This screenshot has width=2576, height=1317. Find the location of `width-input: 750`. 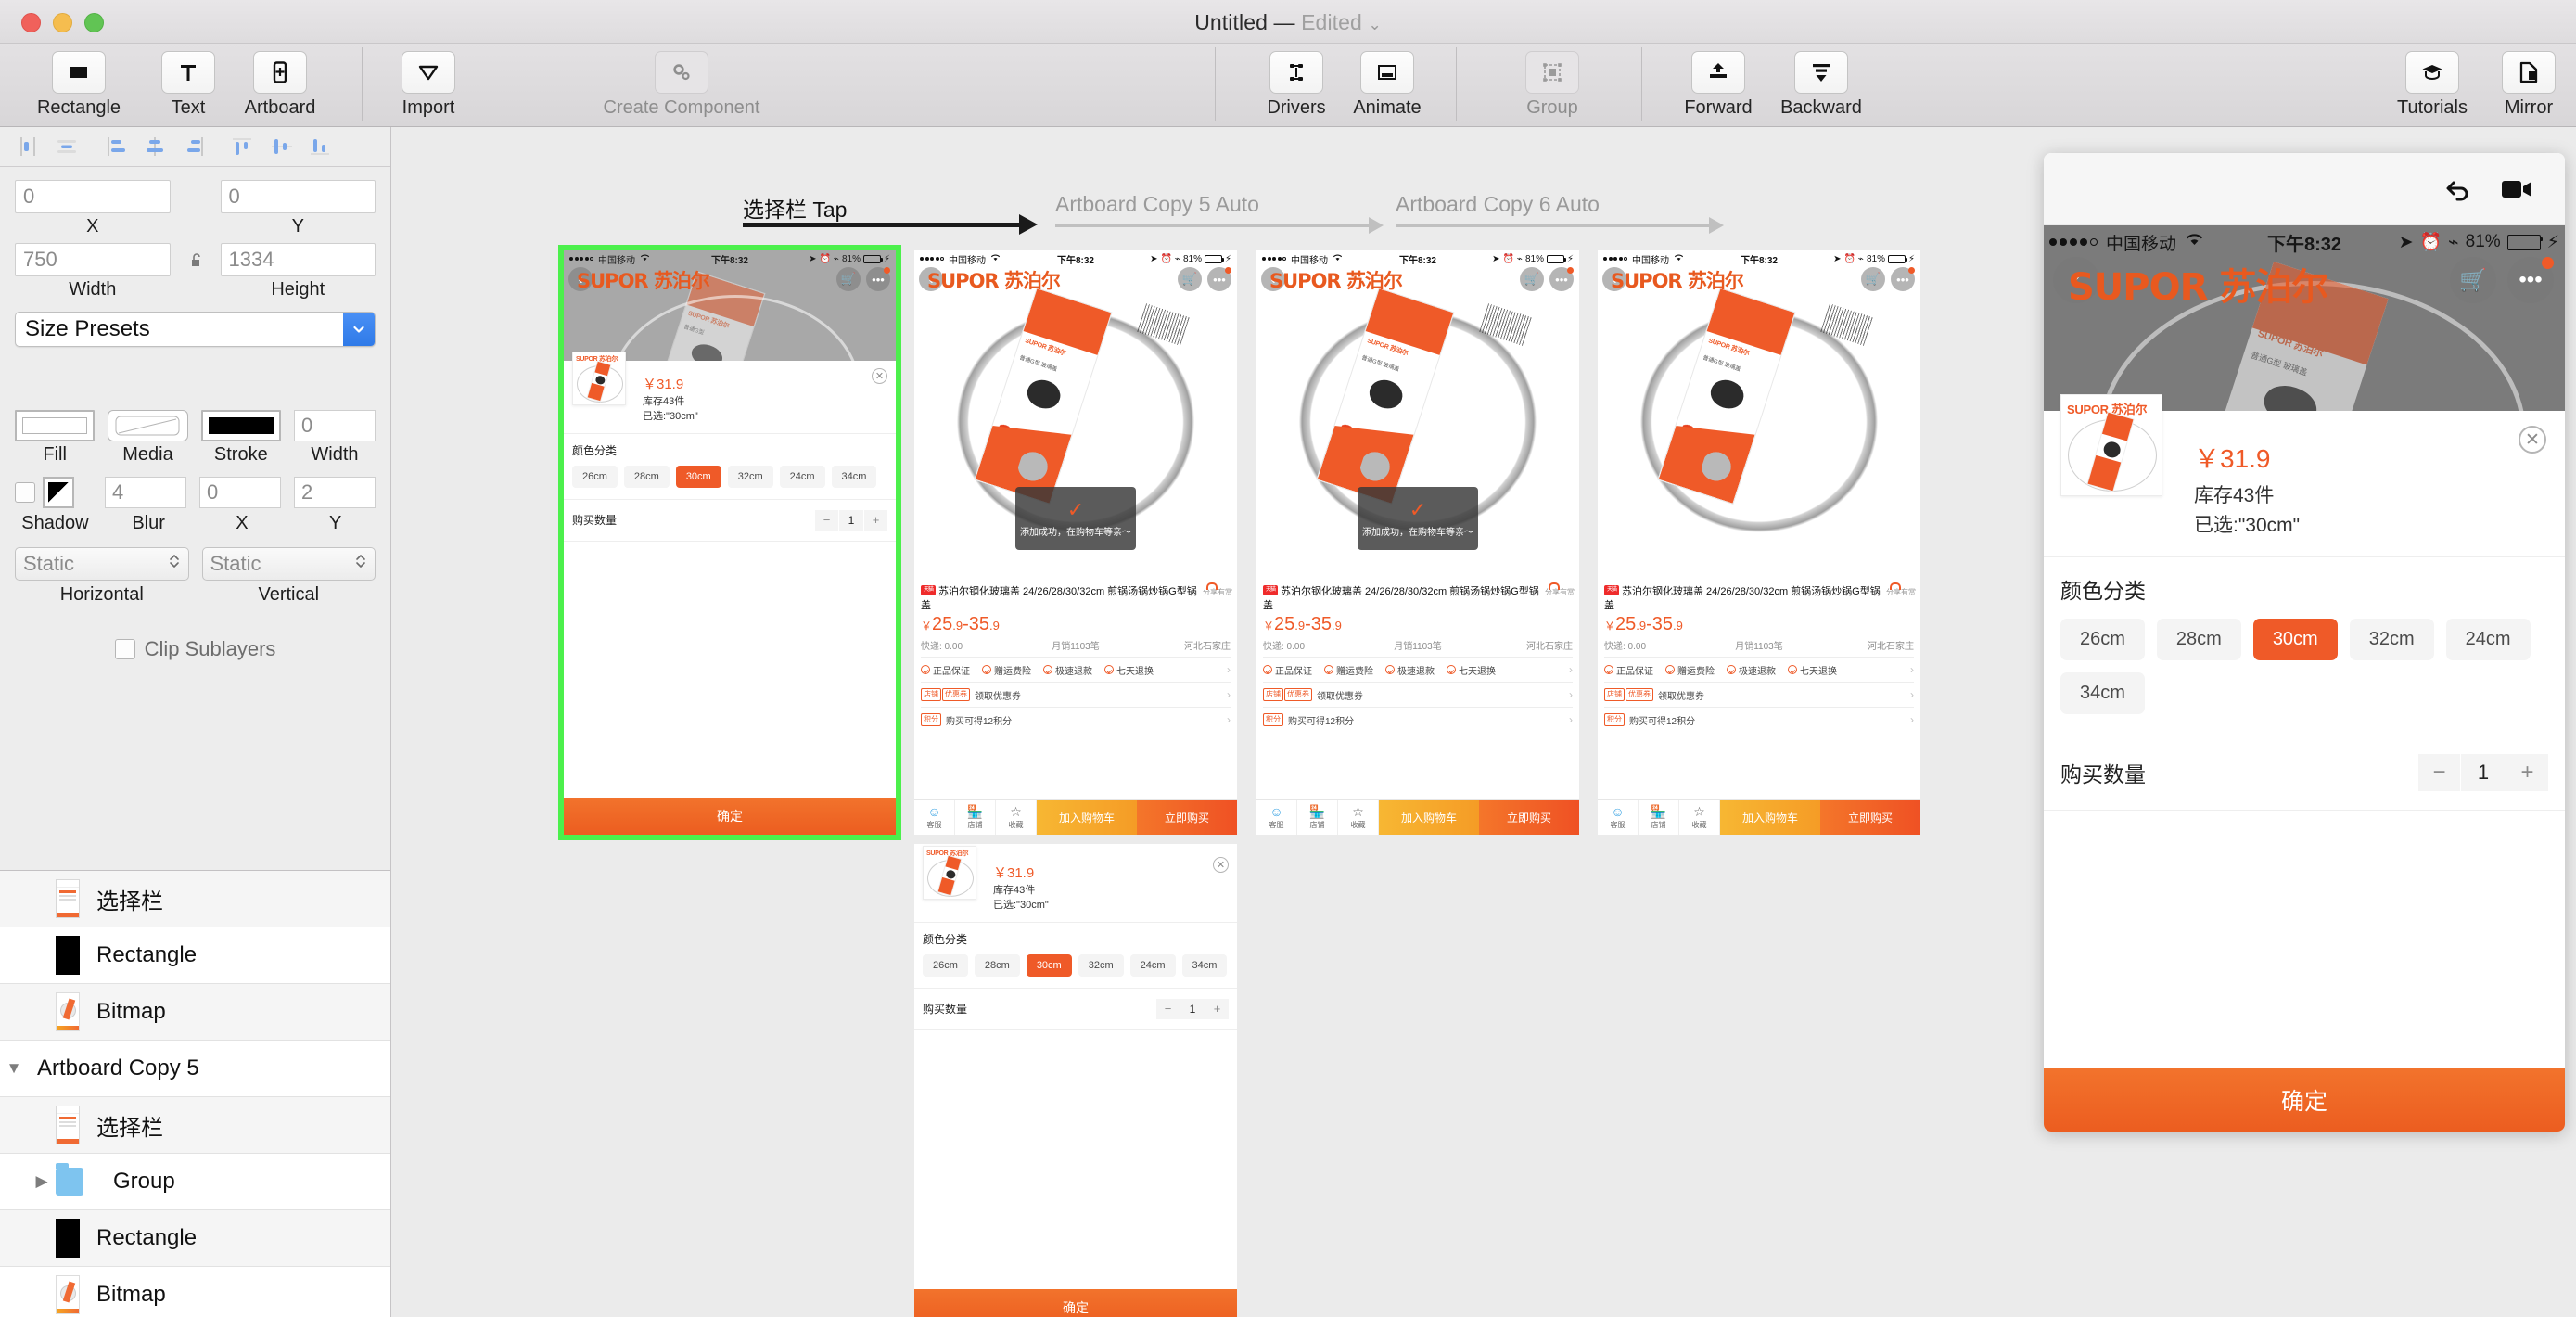

width-input: 750 is located at coordinates (93, 259).